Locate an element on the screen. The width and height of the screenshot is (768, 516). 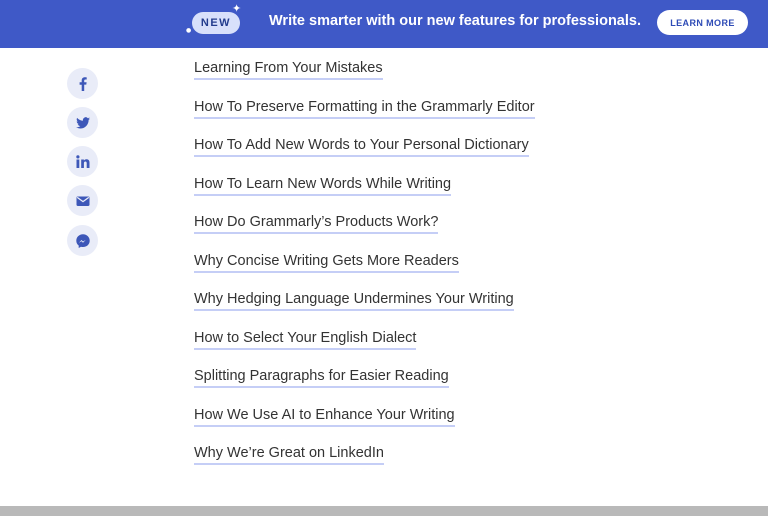
article-link: How To Learn New Words While Writing is located at coordinates (323, 185).